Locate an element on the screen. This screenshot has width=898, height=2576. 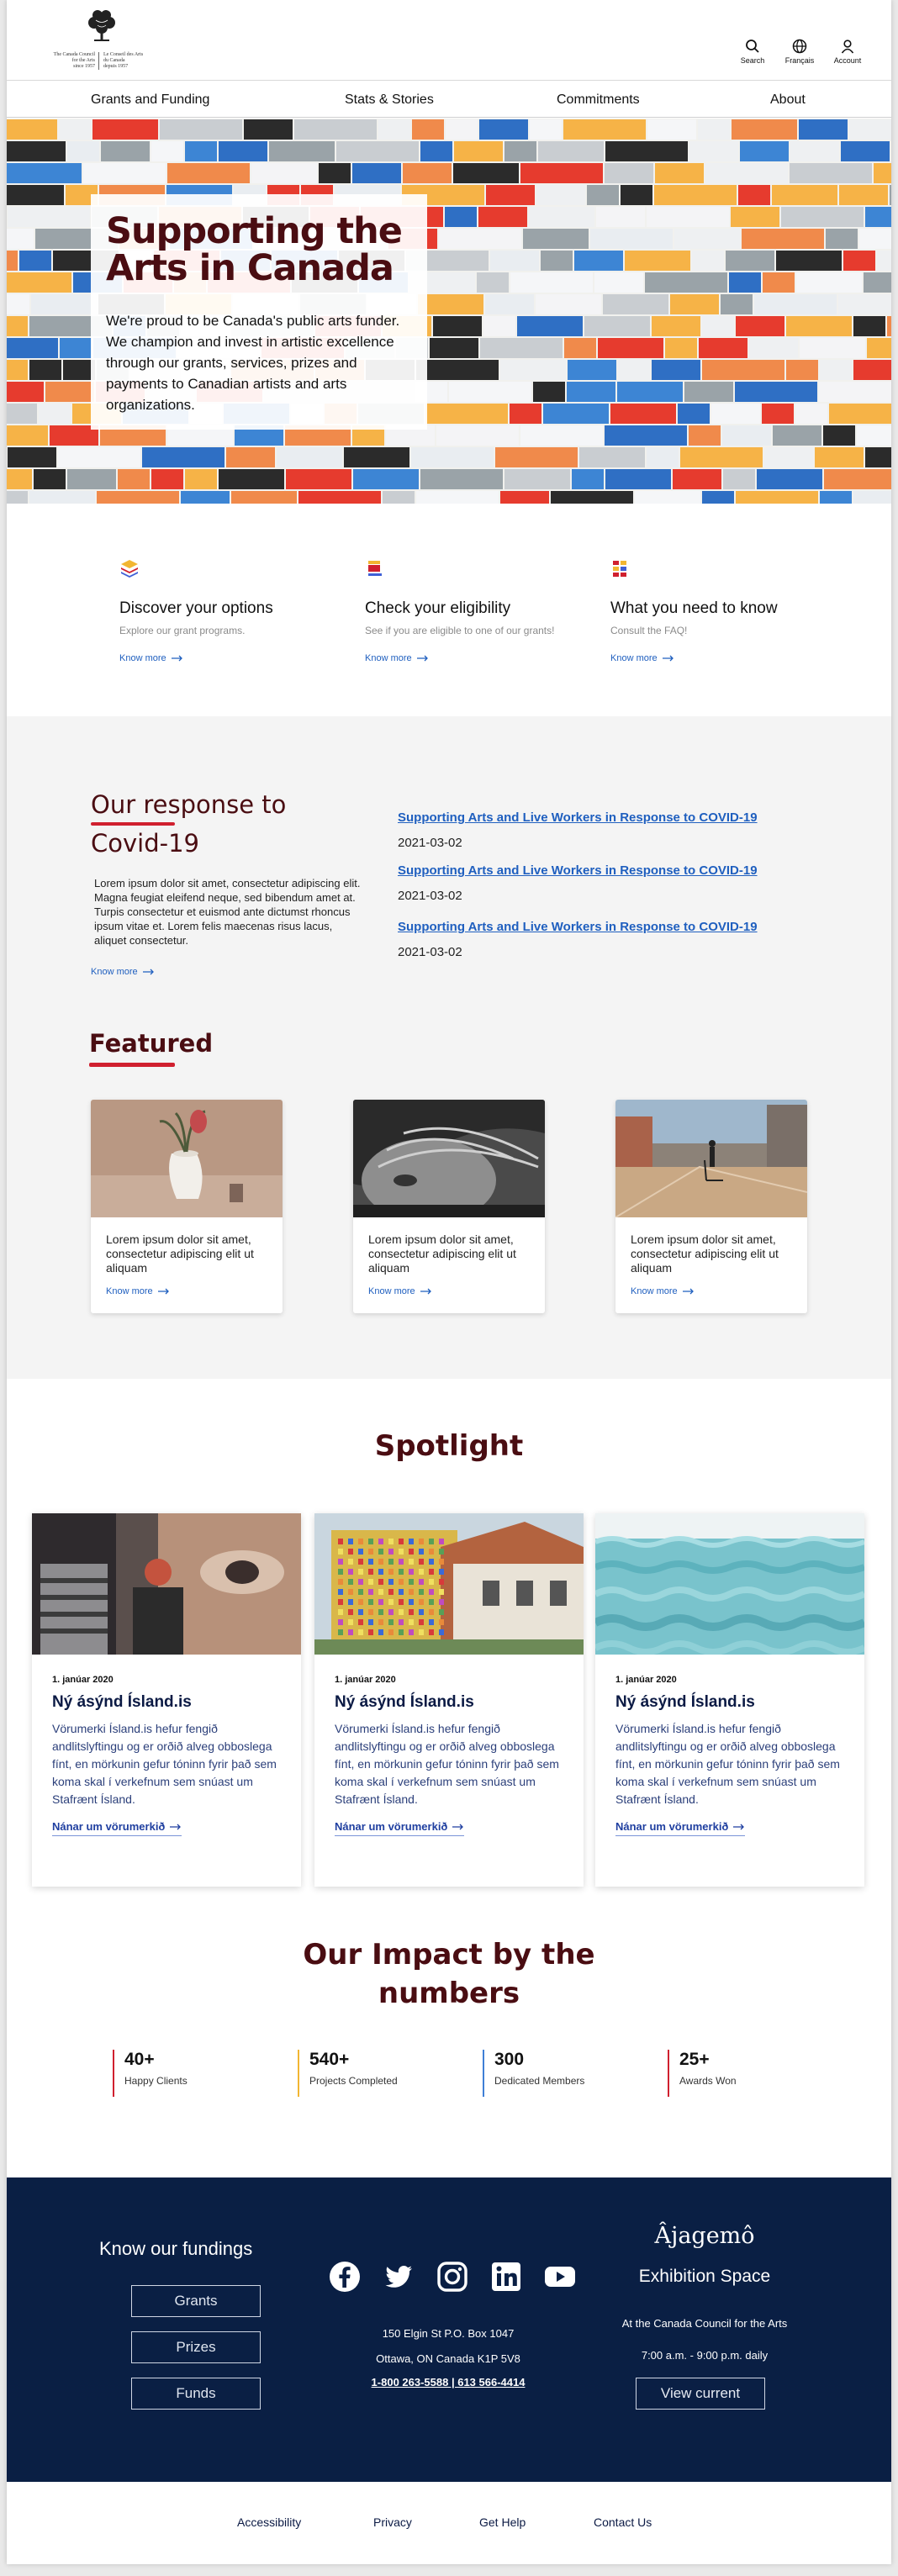
option-title: Discover your options is located at coordinates (196, 608).